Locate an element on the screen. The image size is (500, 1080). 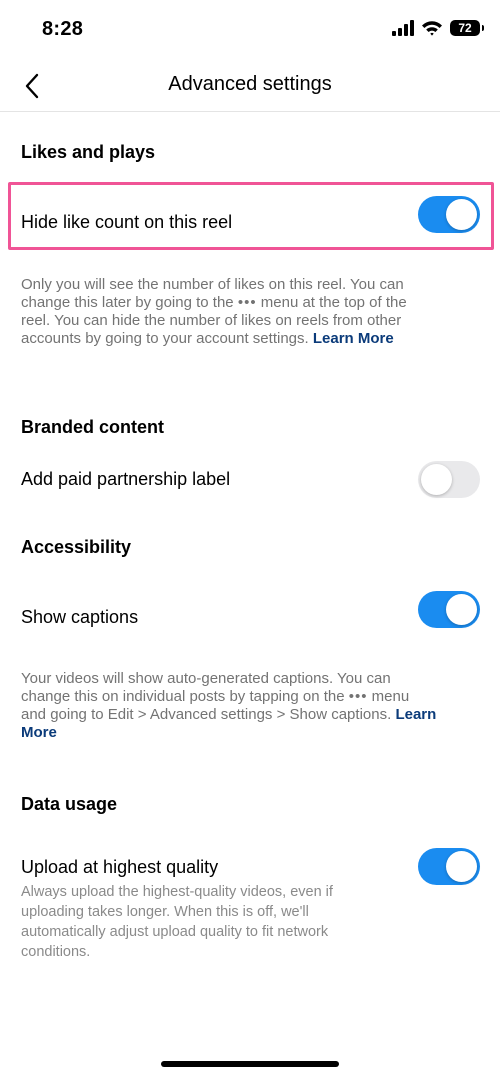
upload-desc-line: conditions. is located at coordinates (56, 952).